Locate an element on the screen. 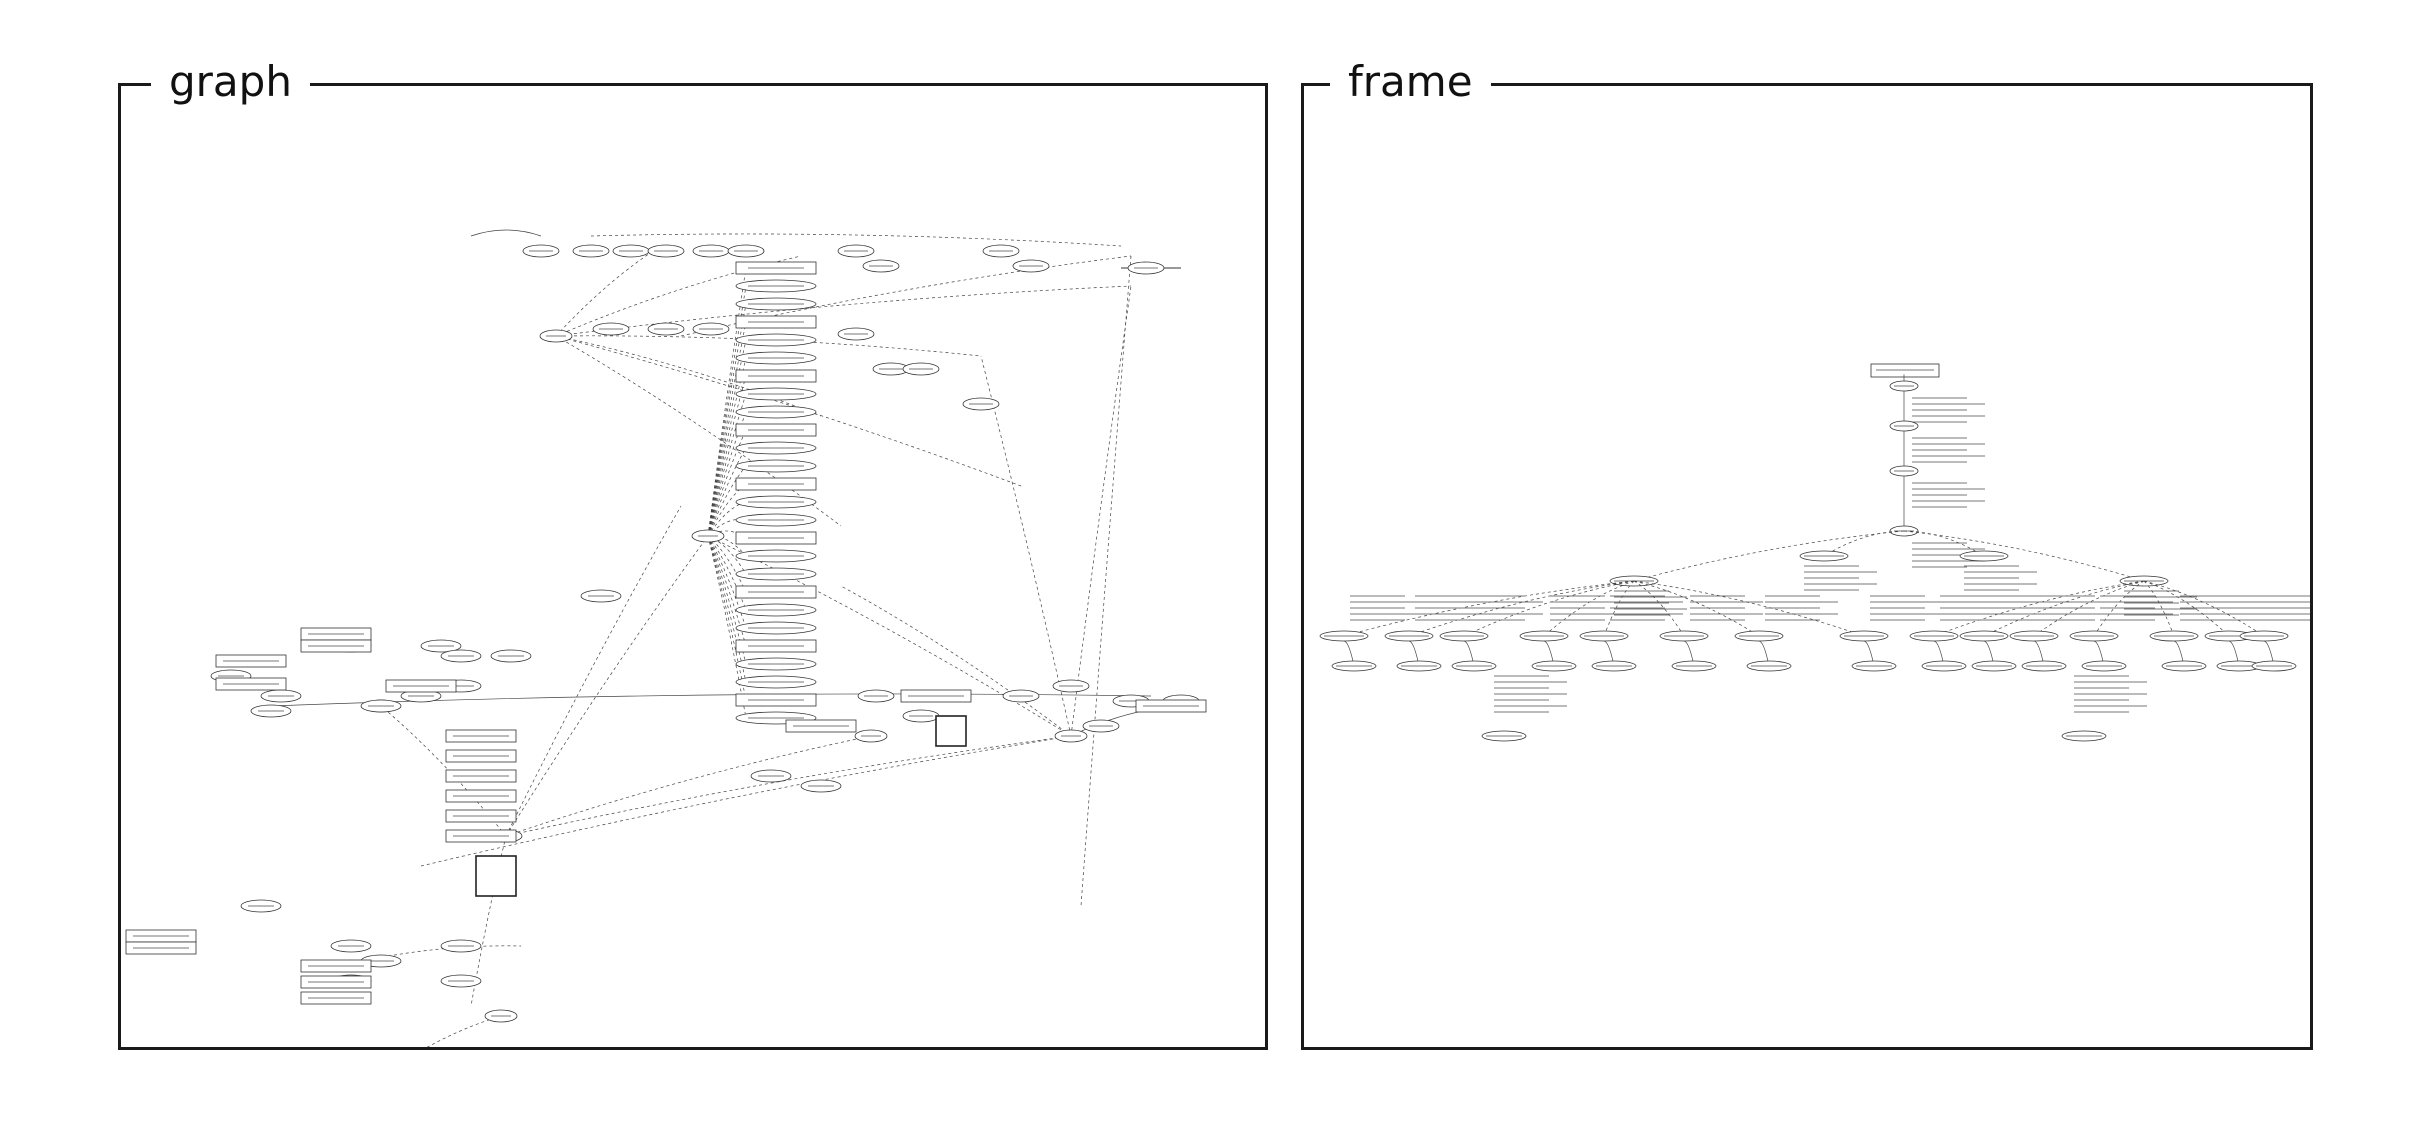 The width and height of the screenshot is (2423, 1132). frame-diagram is located at coordinates (1814, 552).